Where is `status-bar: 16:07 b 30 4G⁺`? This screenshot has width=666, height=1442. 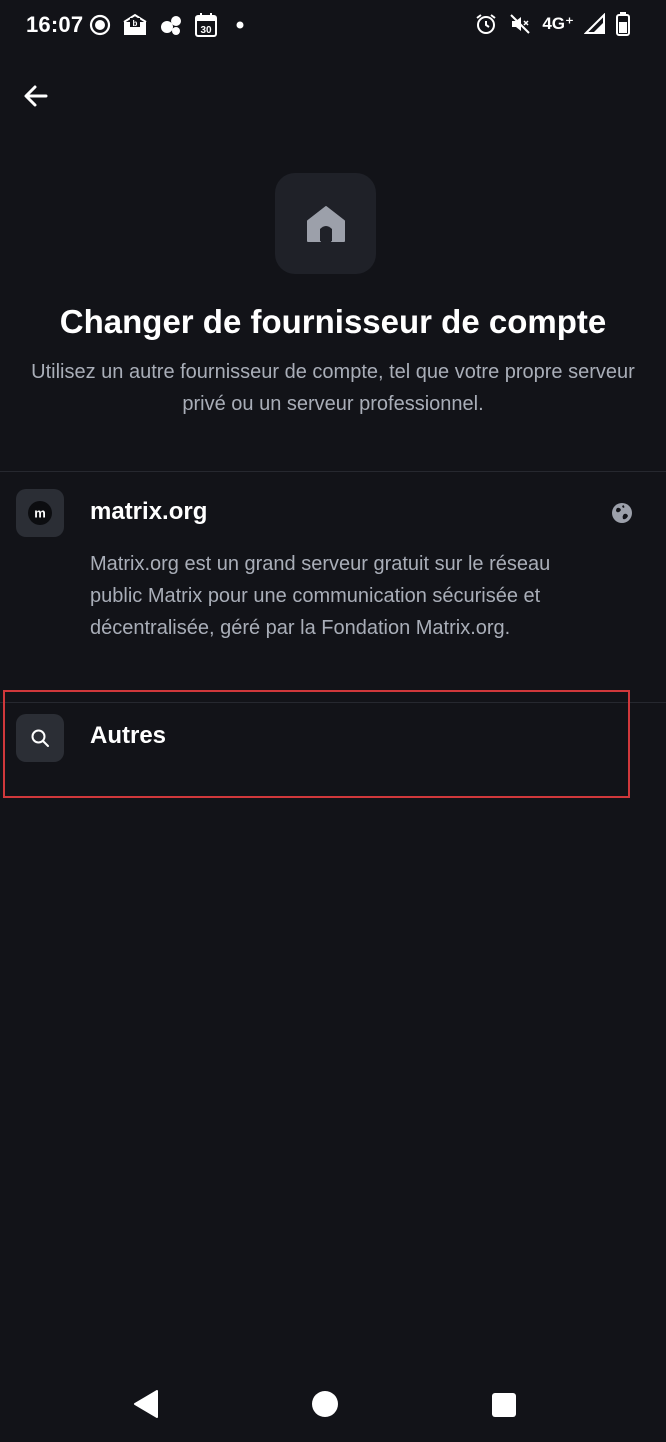 status-bar: 16:07 b 30 4G⁺ is located at coordinates (333, 26).